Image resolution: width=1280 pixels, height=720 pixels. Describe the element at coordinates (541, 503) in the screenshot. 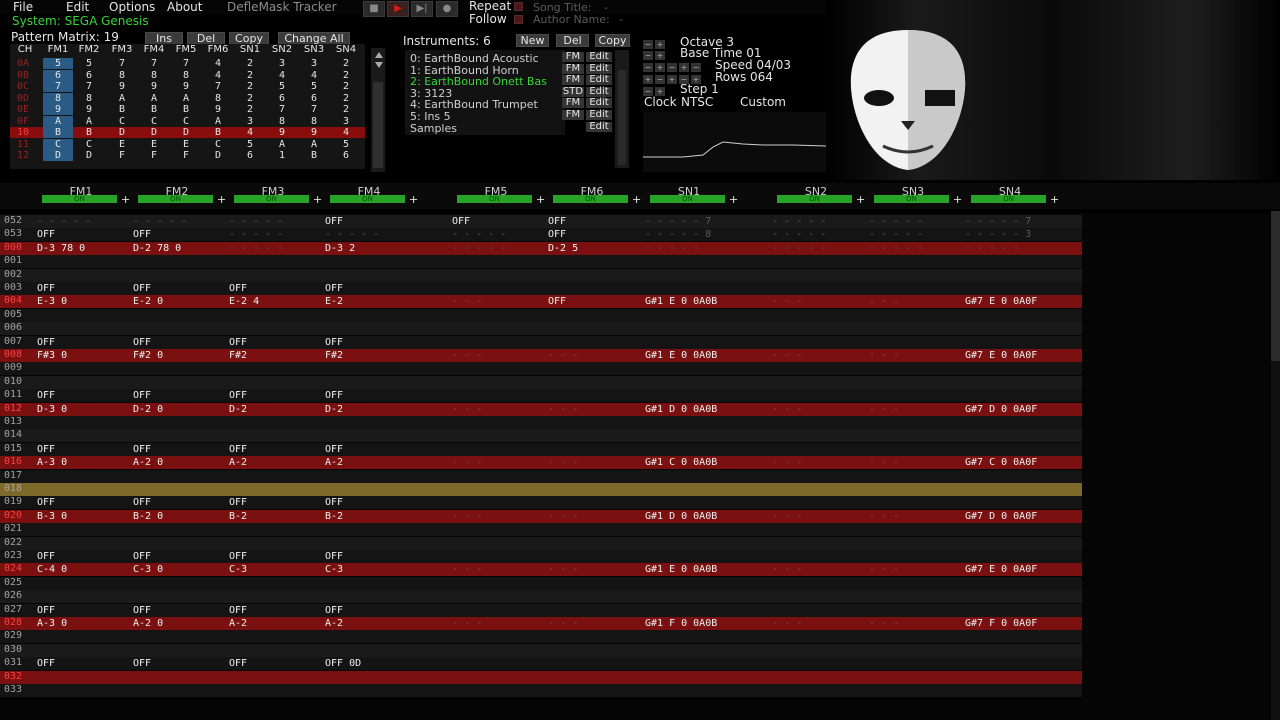

I see `pattern-row: 019 OFF OFF OFF OFF` at that location.